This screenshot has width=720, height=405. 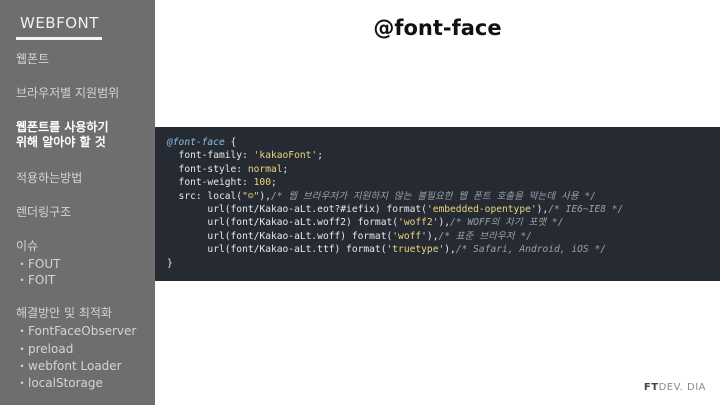 What do you see at coordinates (210, 156) in the screenshot?
I see `code-ff-prop: font-family:` at bounding box center [210, 156].